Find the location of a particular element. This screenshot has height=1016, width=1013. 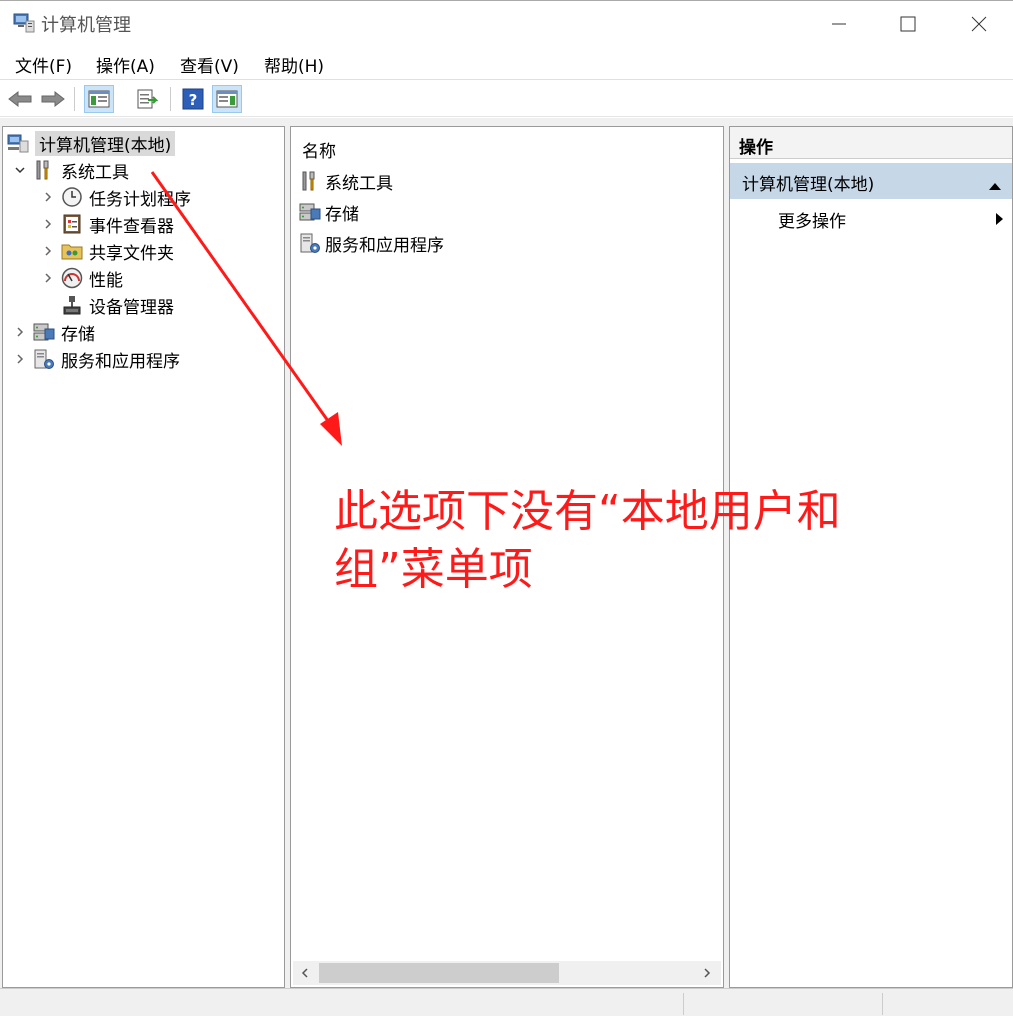

help-button: ? is located at coordinates (193, 99).